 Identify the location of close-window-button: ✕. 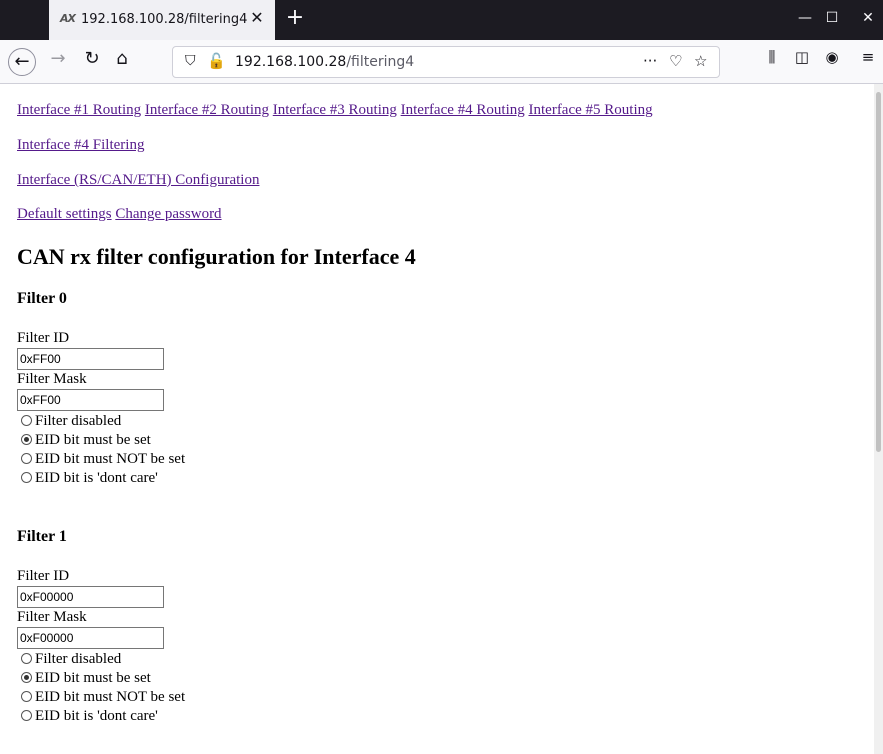
(868, 18).